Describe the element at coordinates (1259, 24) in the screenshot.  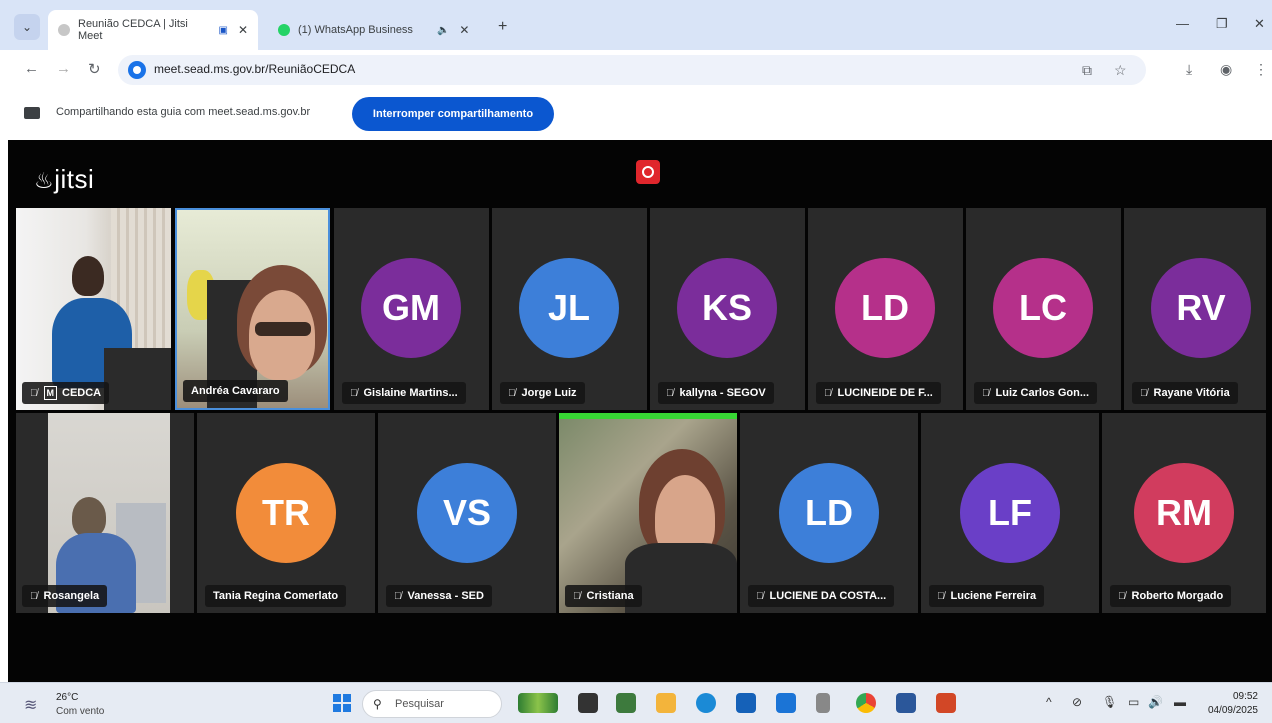
I see `close-window-icon: ✕` at that location.